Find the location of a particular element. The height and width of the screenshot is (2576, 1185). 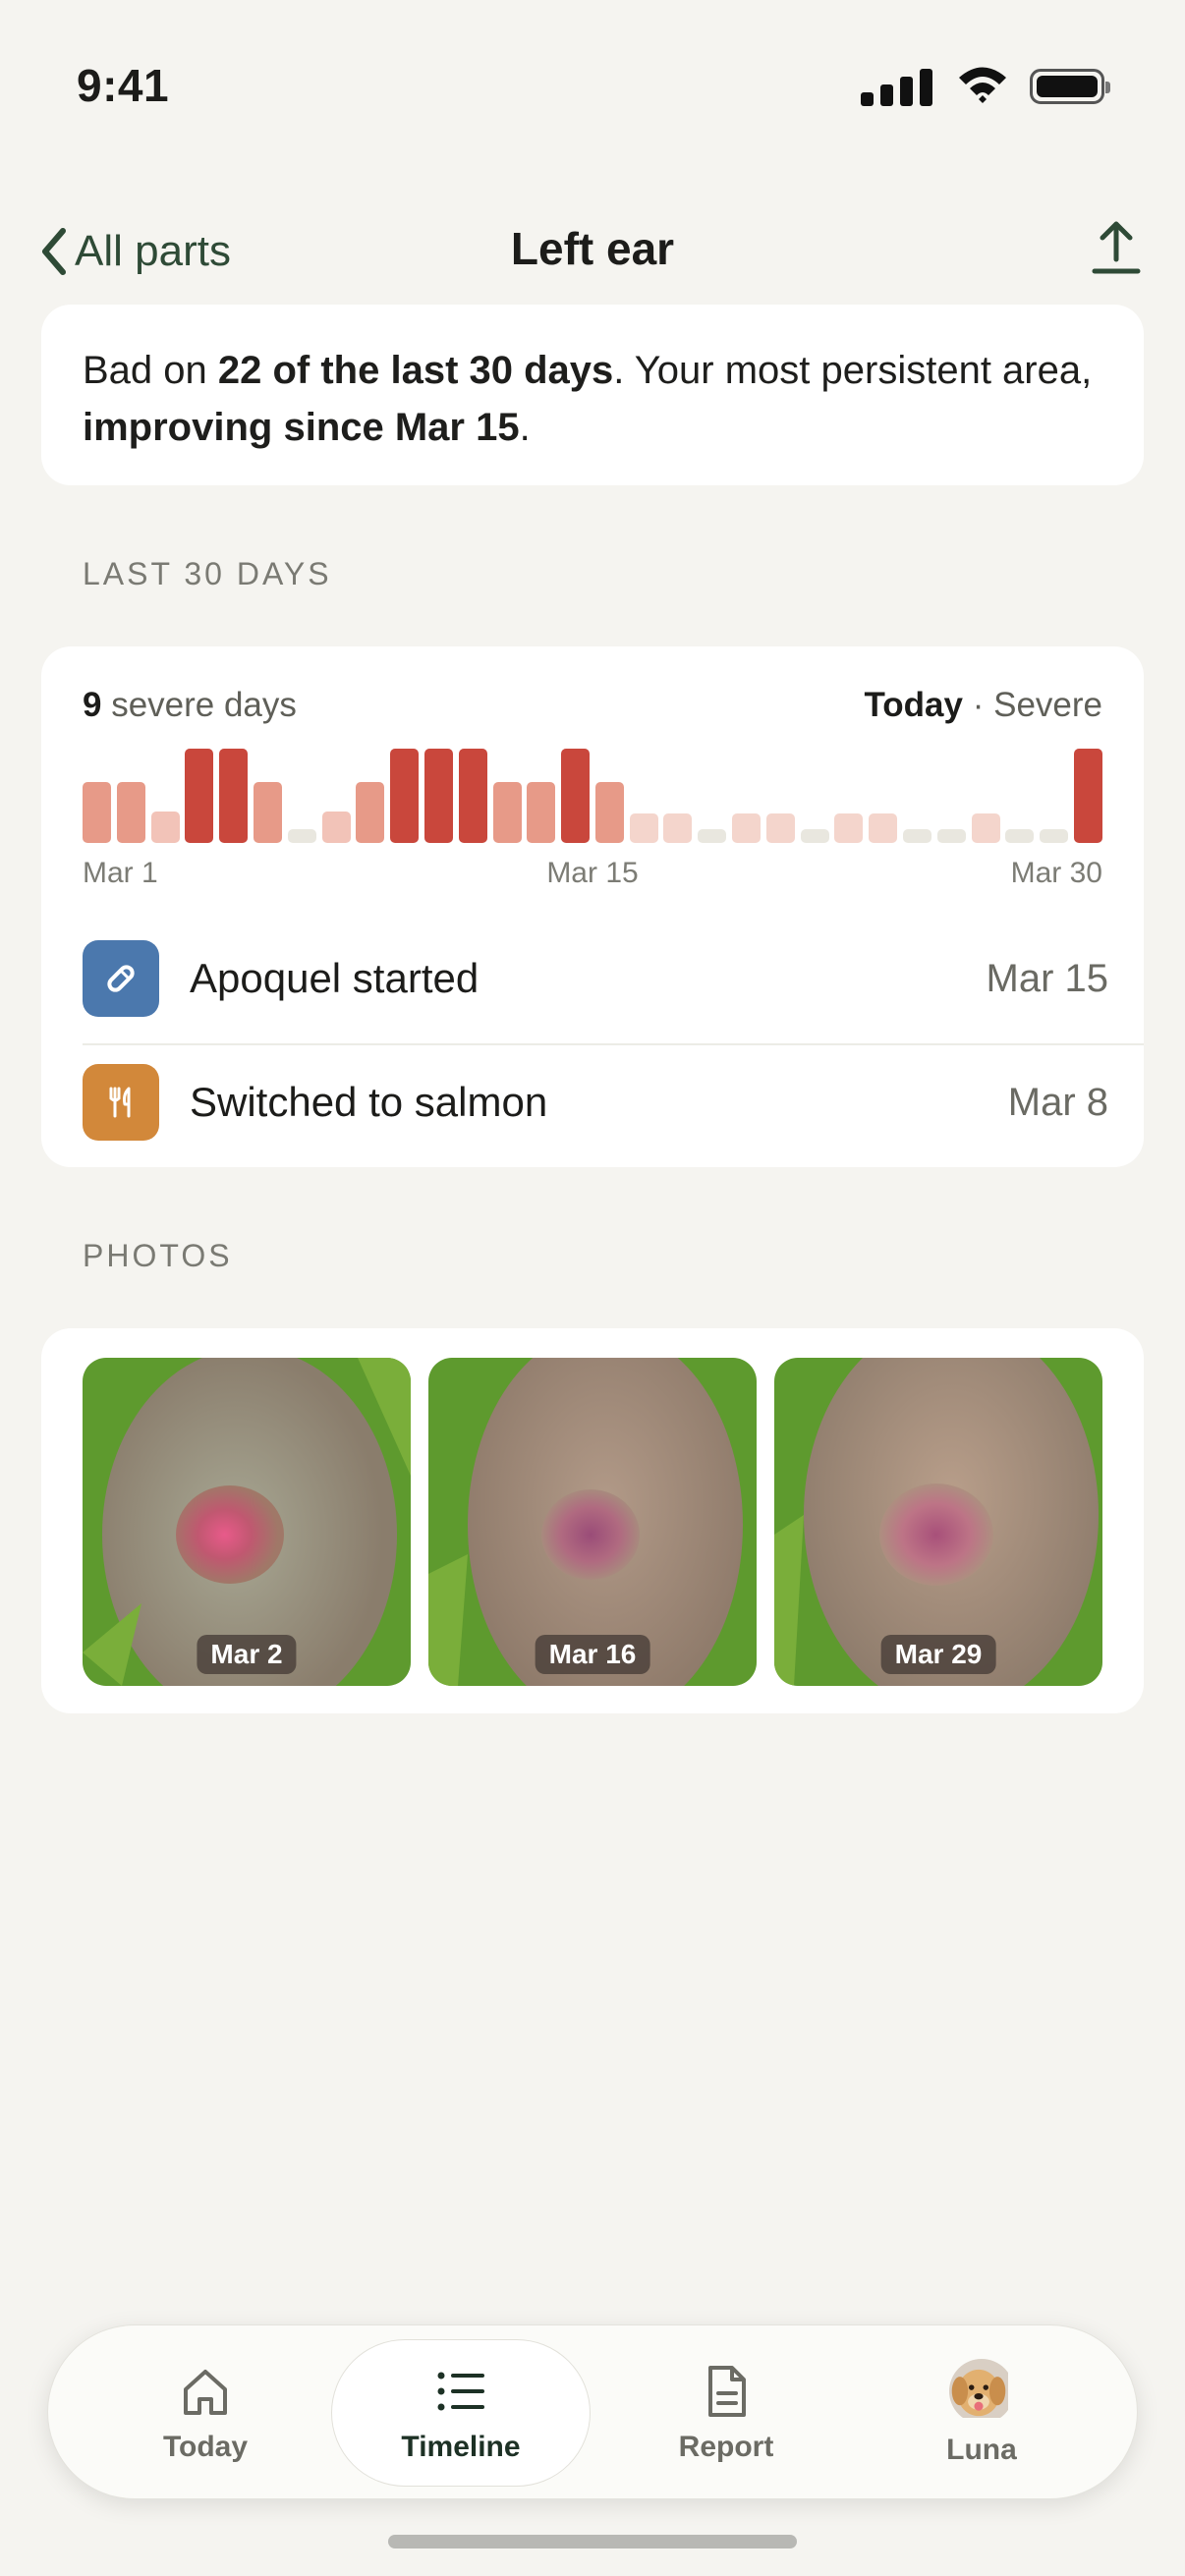

wifi-icon is located at coordinates (983, 85).